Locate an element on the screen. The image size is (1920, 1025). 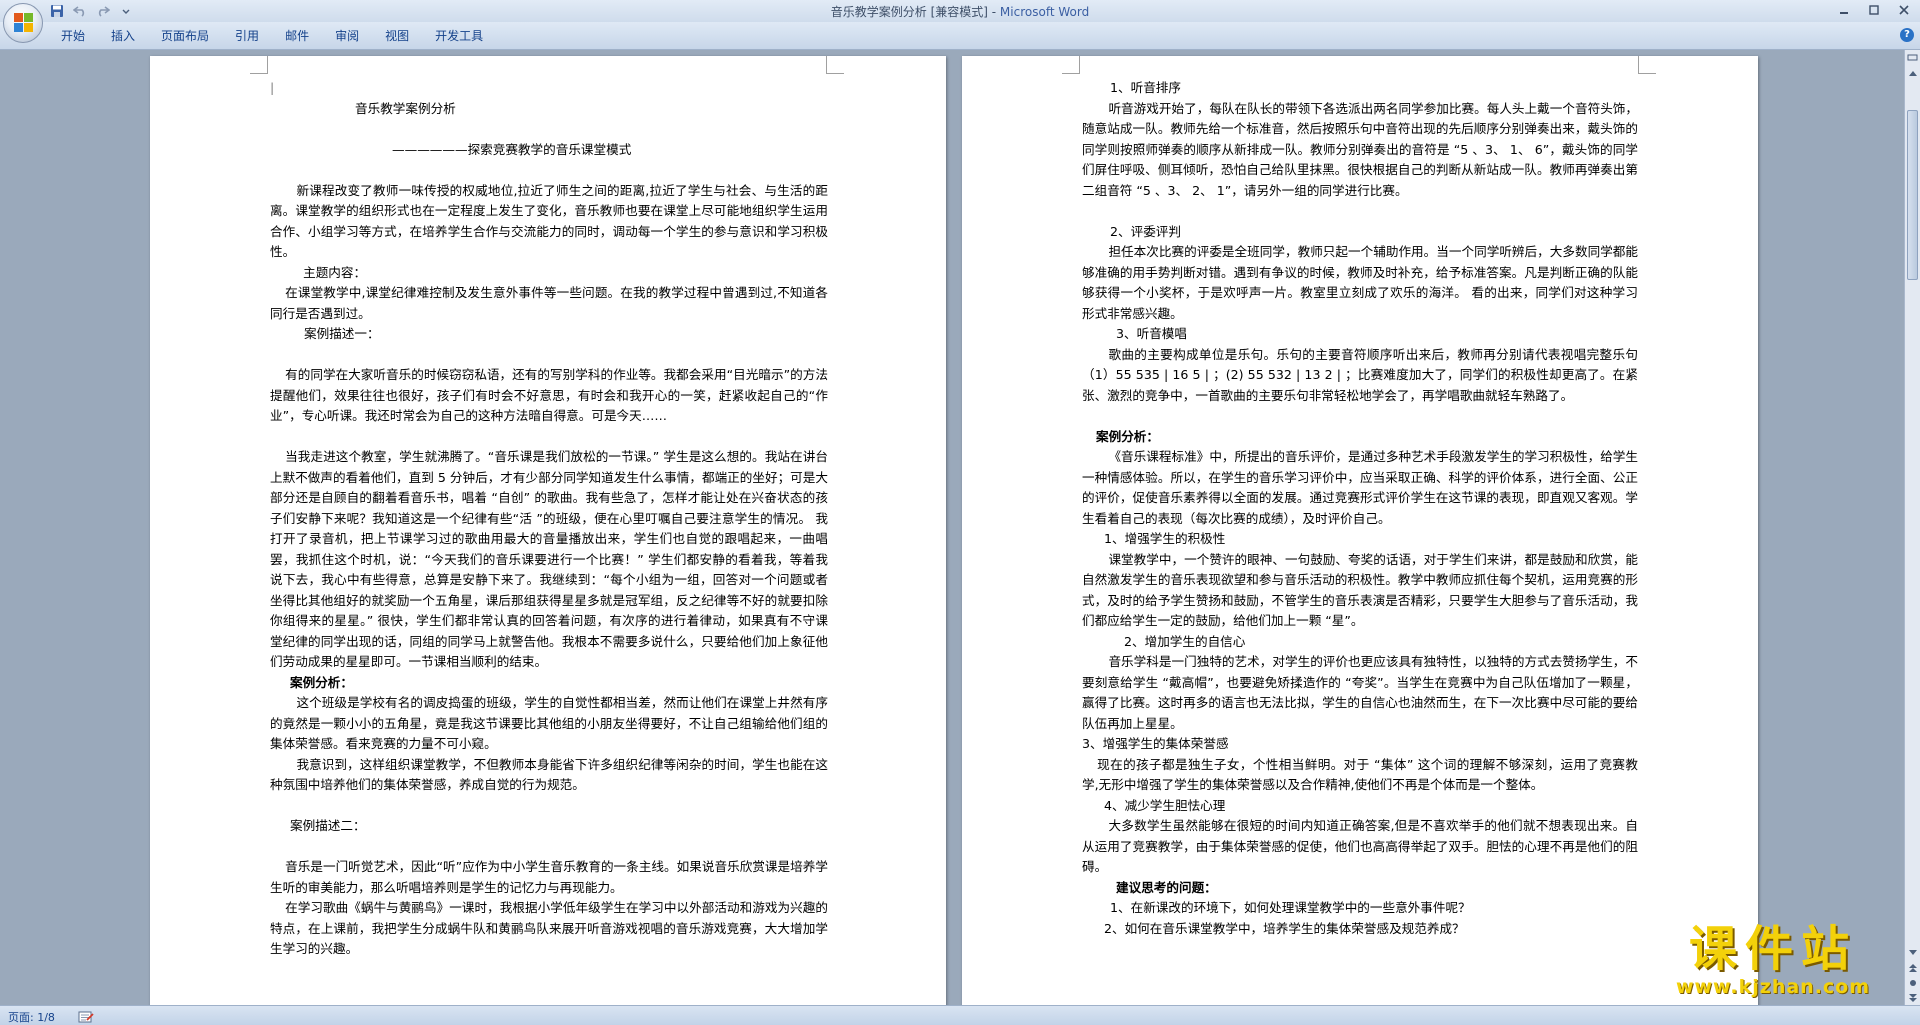
arrow-up-icon is located at coordinates (1912, 73).